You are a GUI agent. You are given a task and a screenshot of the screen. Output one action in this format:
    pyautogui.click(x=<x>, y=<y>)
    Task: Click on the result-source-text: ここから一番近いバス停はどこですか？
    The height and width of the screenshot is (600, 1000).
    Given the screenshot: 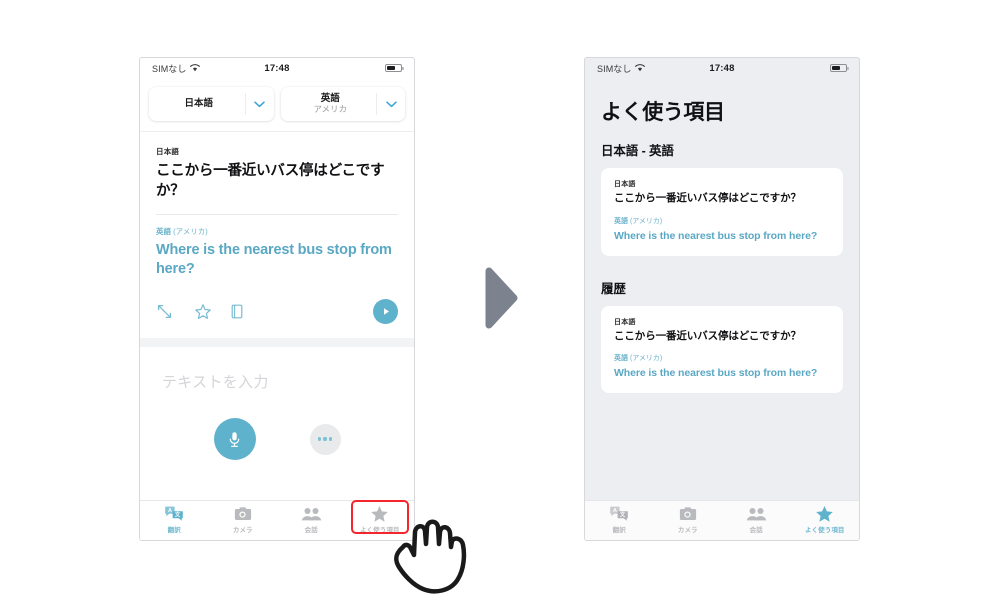 What is the action you would take?
    pyautogui.click(x=270, y=181)
    